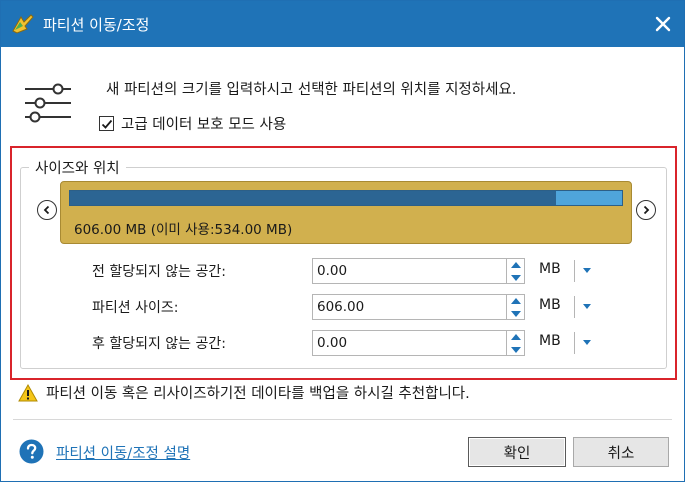  Describe the element at coordinates (48, 103) in the screenshot. I see `sliders-icon` at that location.